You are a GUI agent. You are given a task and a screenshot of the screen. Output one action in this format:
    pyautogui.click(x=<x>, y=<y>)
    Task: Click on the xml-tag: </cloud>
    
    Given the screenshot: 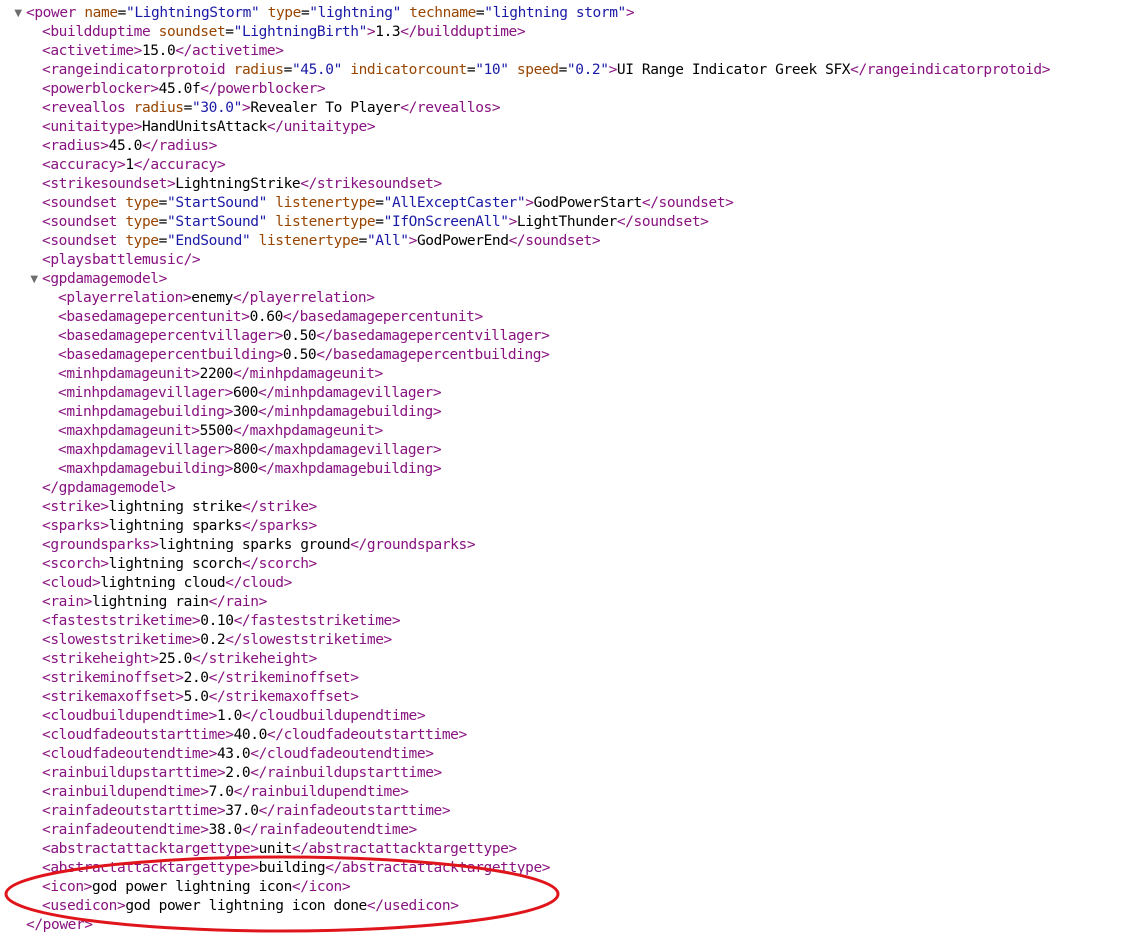 What is the action you would take?
    pyautogui.click(x=258, y=583)
    